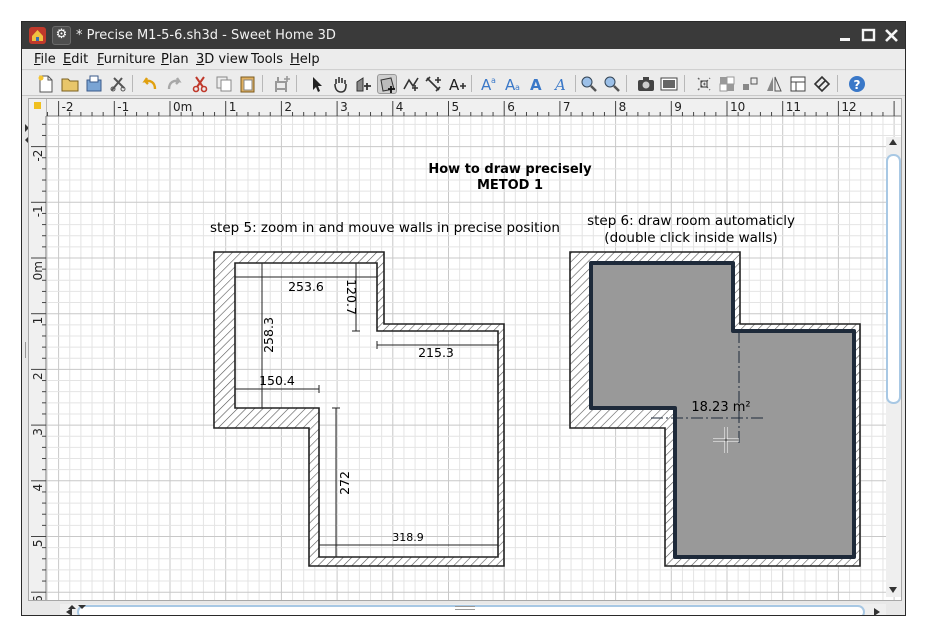 The width and height of the screenshot is (927, 637). I want to click on add-furniture-button, so click(282, 84).